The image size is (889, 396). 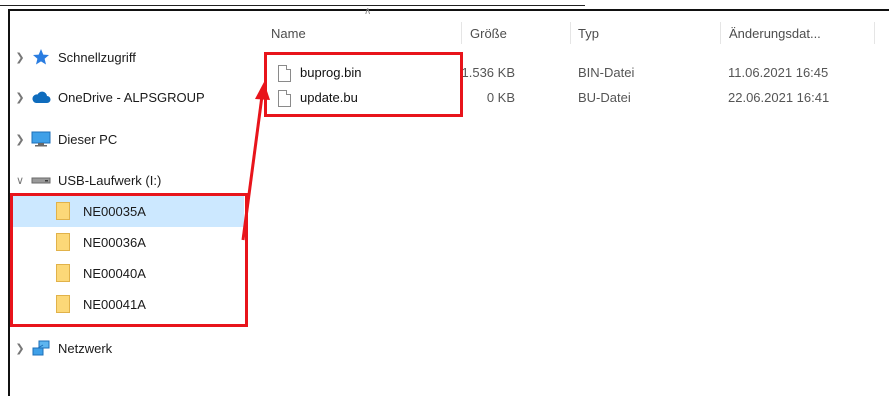 What do you see at coordinates (255, 161) in the screenshot?
I see `annotation-arrow` at bounding box center [255, 161].